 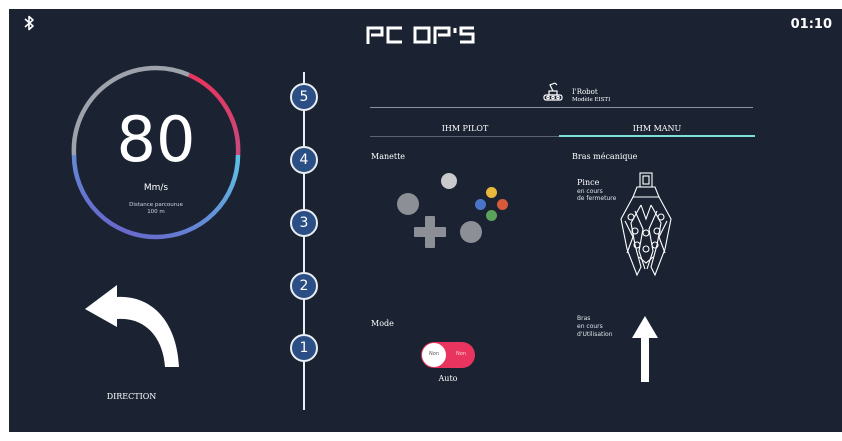 I want to click on gear-node-5: 5, so click(x=304, y=97).